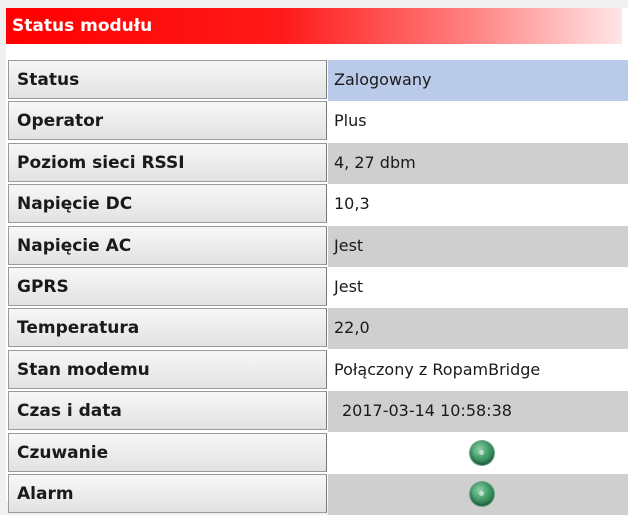  Describe the element at coordinates (478, 412) in the screenshot. I see `row-value-datetime: 2017-03-14 10:58:38` at that location.